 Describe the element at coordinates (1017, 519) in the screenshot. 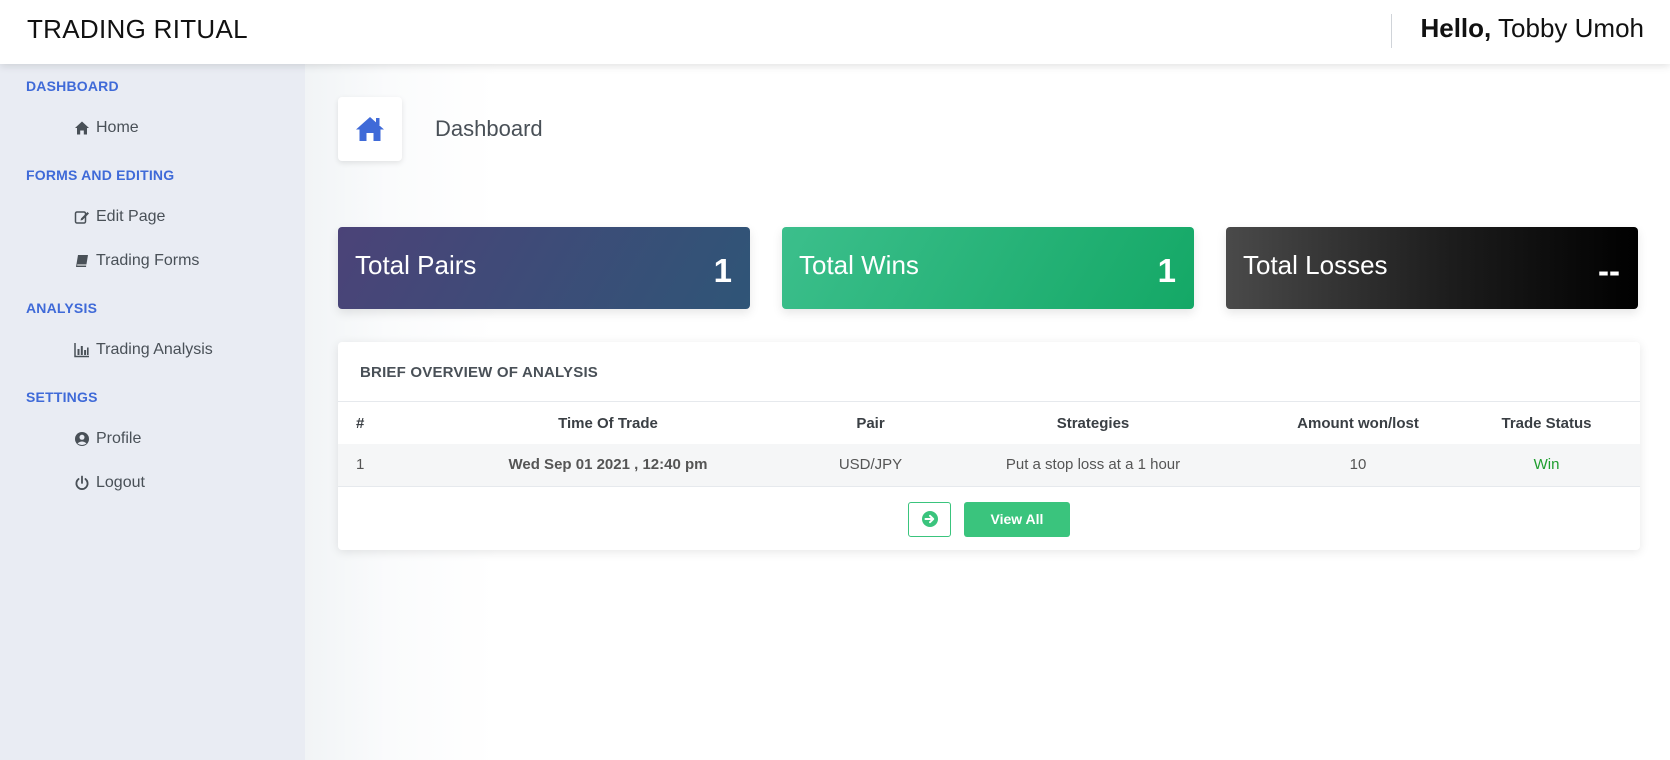

I see `view-all-button: View All` at that location.